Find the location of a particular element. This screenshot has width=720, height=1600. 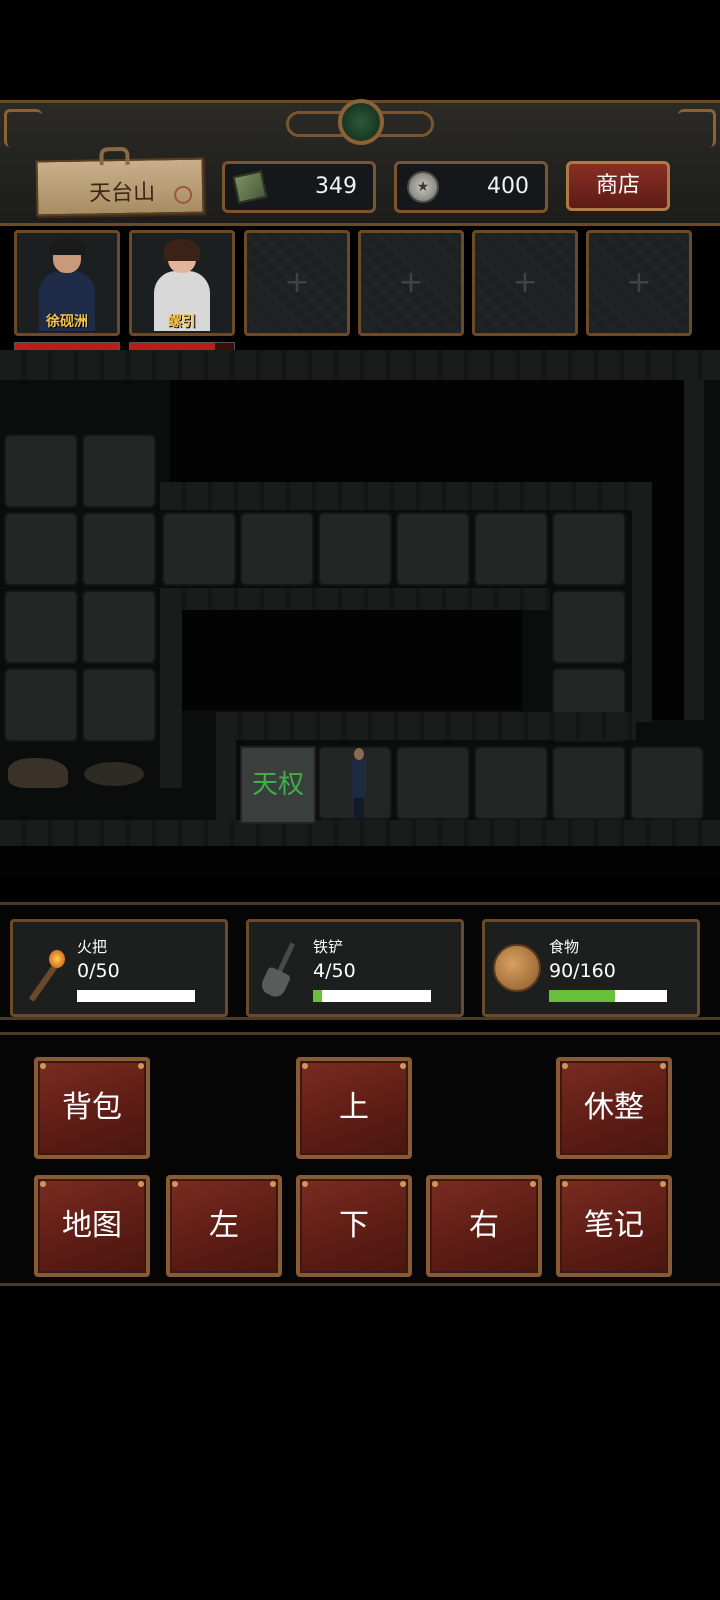

move-up-button: 上 is located at coordinates (354, 1108).